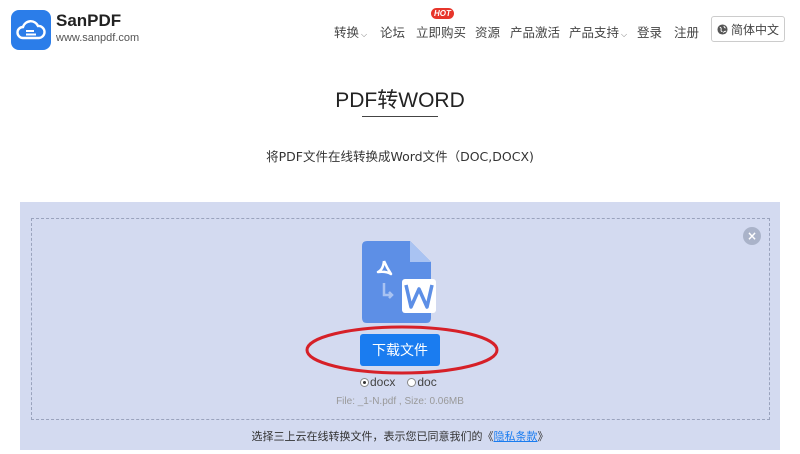 The height and width of the screenshot is (454, 800). What do you see at coordinates (398, 382) in the screenshot?
I see `format-options: docx doc` at bounding box center [398, 382].